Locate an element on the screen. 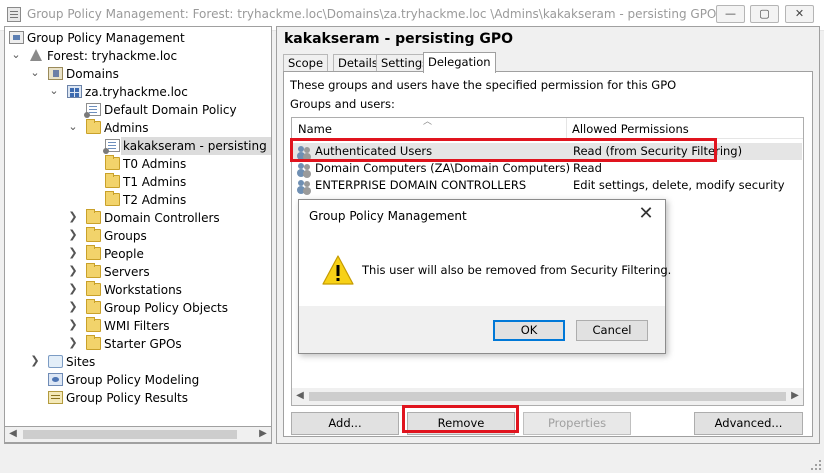  group-policy-management-icon is located at coordinates (16, 37).